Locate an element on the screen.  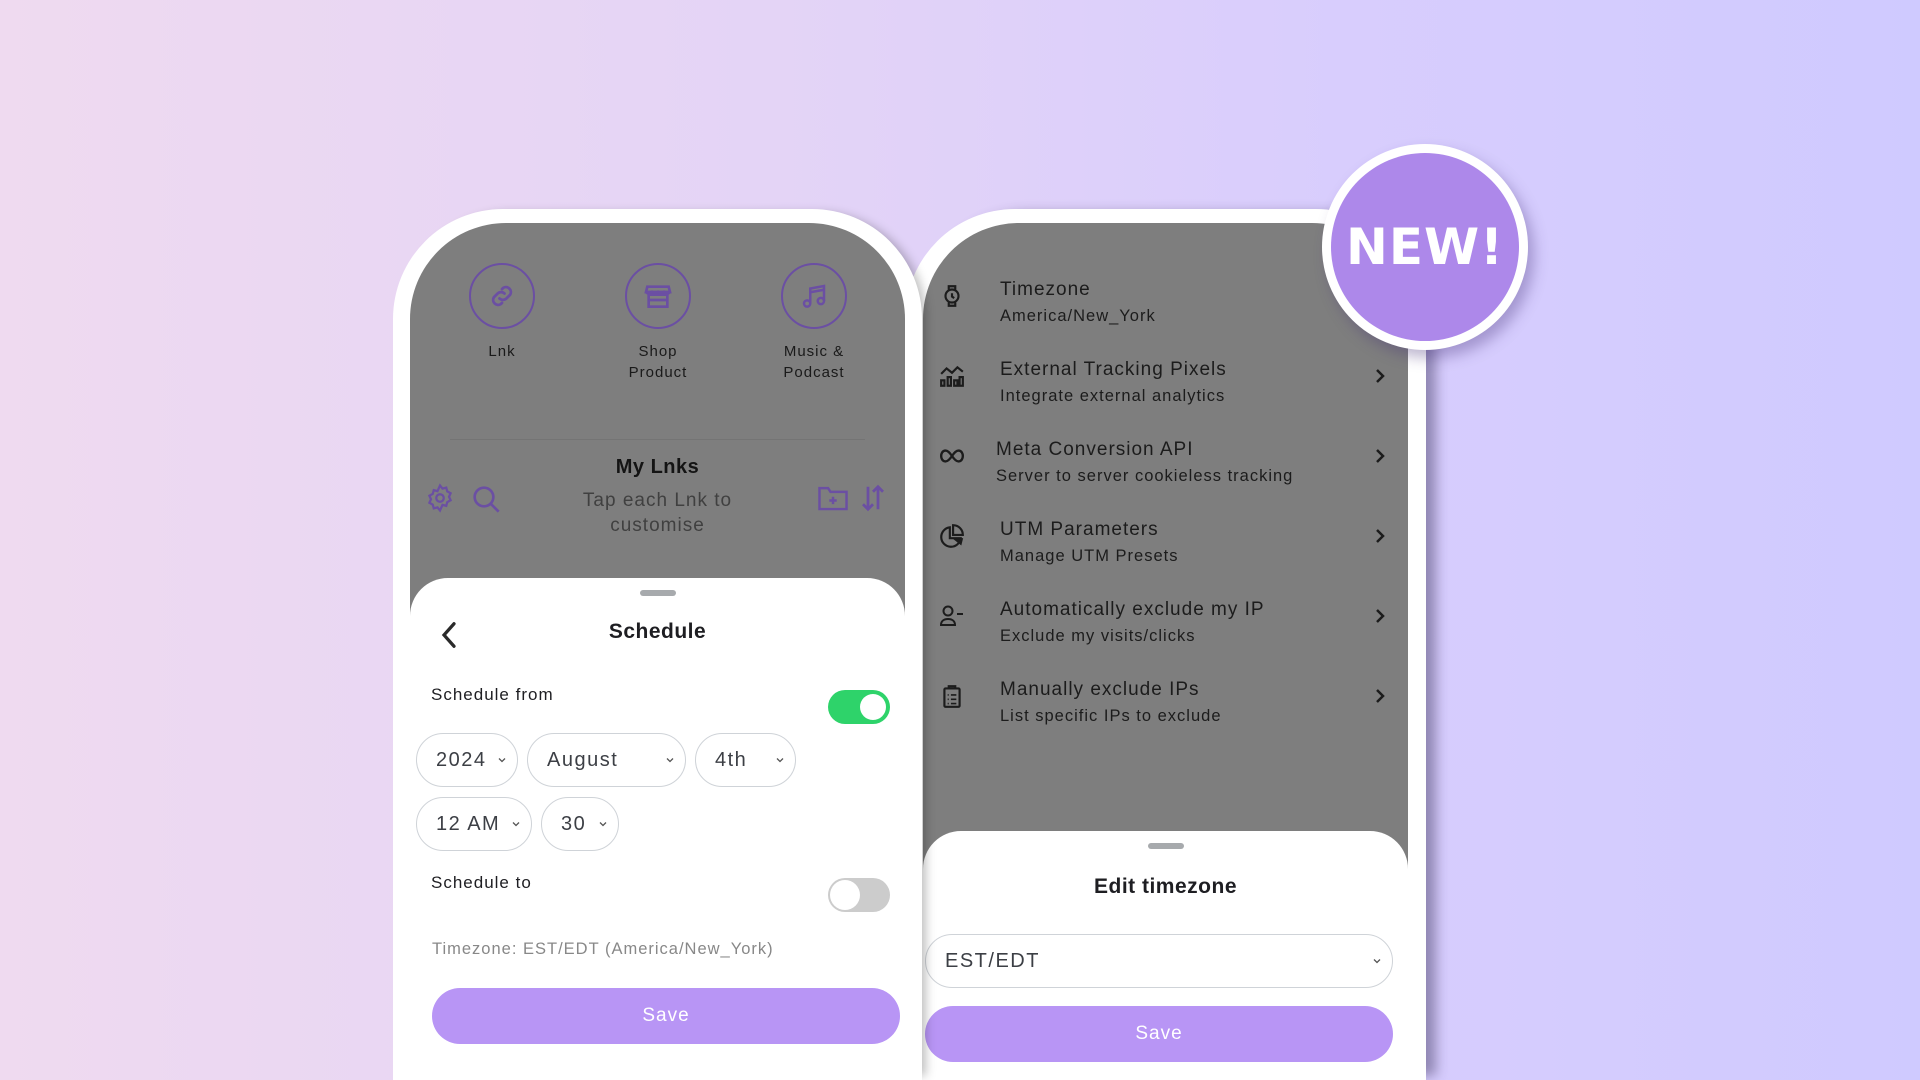
day-select: 4th is located at coordinates (745, 760).